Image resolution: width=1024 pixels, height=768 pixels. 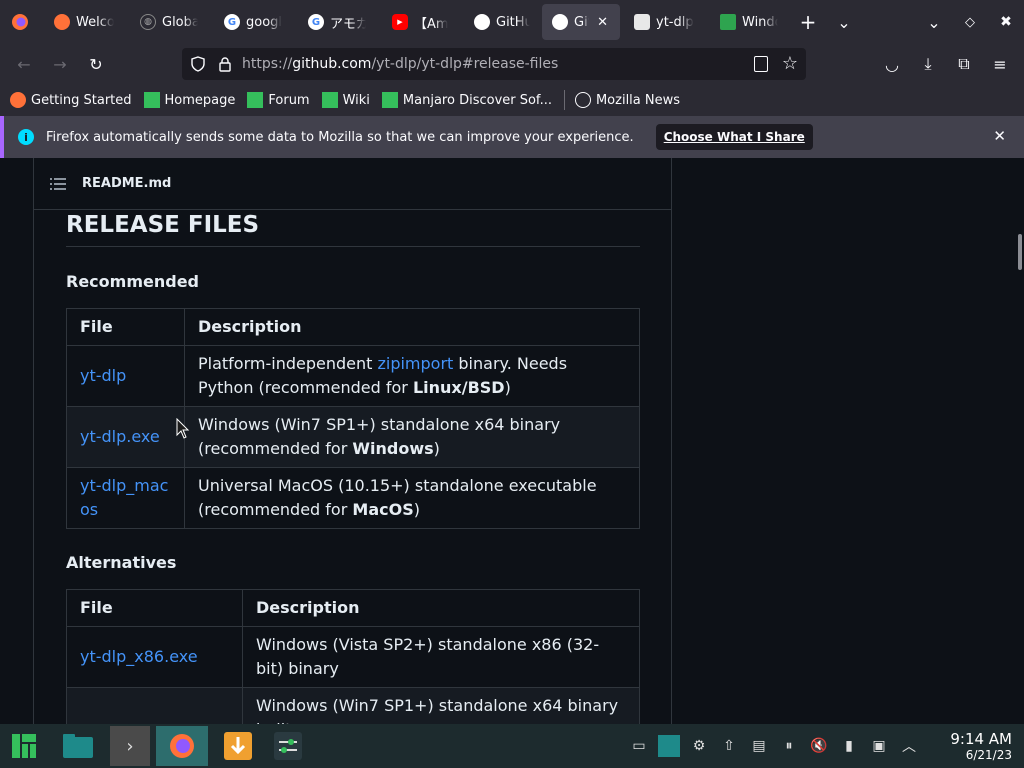 What do you see at coordinates (182, 746) in the screenshot?
I see `firefox-taskbar-icon` at bounding box center [182, 746].